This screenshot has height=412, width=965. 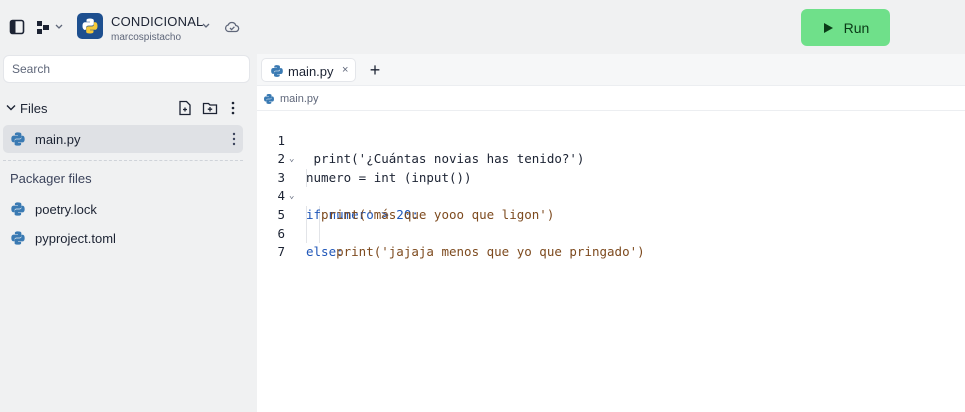 I want to click on tab-main-py: main.py ×, so click(x=308, y=70).